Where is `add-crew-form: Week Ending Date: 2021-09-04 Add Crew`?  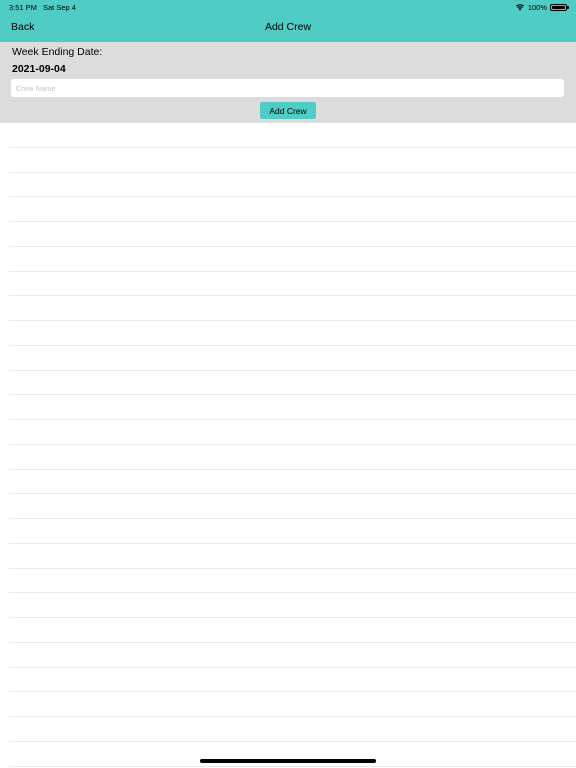
add-crew-form: Week Ending Date: 2021-09-04 Add Crew is located at coordinates (288, 82).